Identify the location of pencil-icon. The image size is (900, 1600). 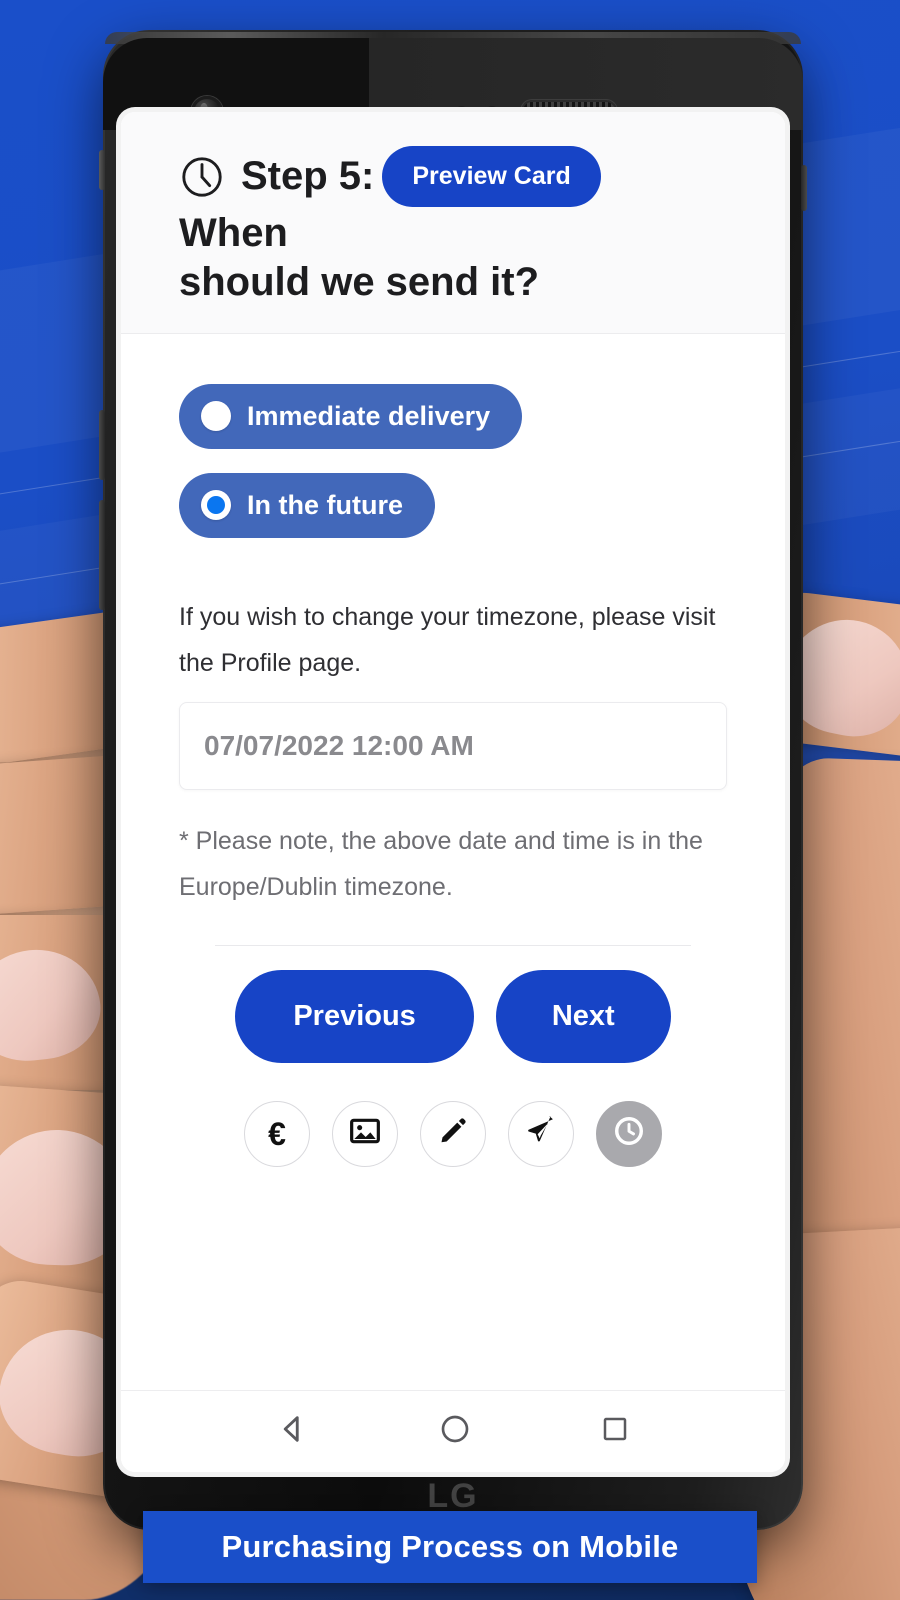
(453, 1133).